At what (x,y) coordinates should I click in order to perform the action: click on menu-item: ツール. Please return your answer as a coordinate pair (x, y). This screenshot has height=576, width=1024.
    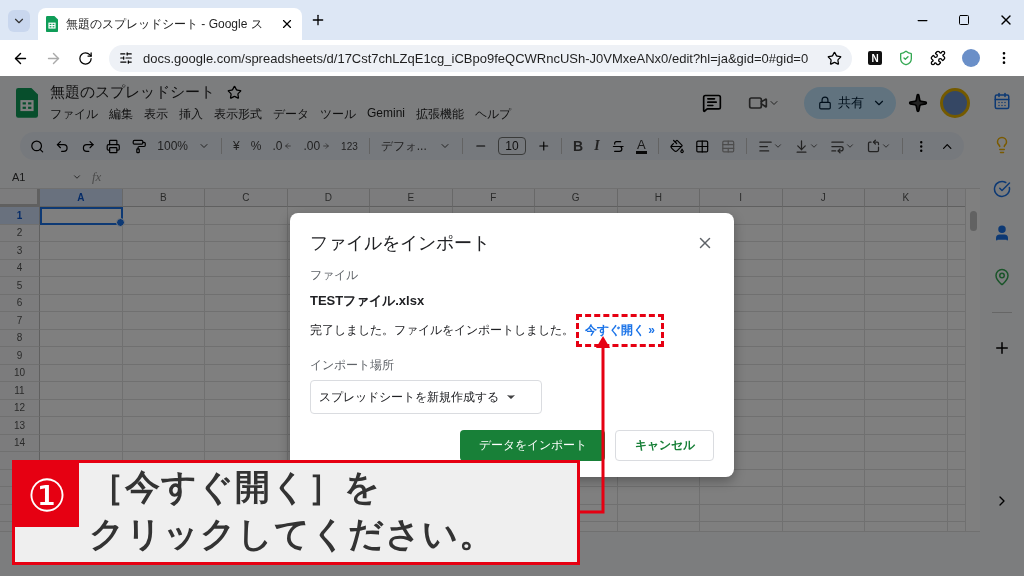
    Looking at the image, I should click on (338, 114).